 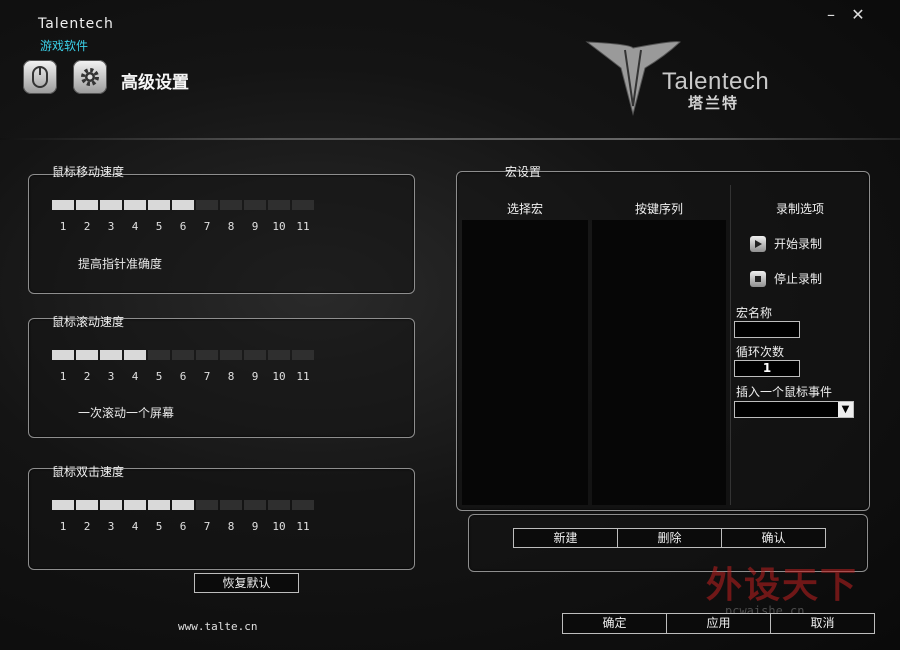 What do you see at coordinates (246, 583) in the screenshot?
I see `restore-default-button: 恢复默认` at bounding box center [246, 583].